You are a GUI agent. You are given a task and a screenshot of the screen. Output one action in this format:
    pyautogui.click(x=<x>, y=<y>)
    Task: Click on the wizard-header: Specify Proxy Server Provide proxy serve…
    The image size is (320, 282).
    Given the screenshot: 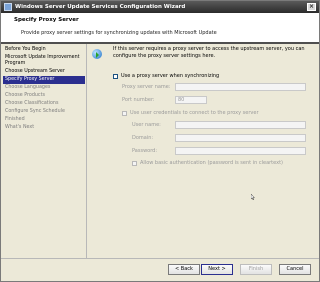 What is the action you would take?
    pyautogui.click(x=160, y=28)
    